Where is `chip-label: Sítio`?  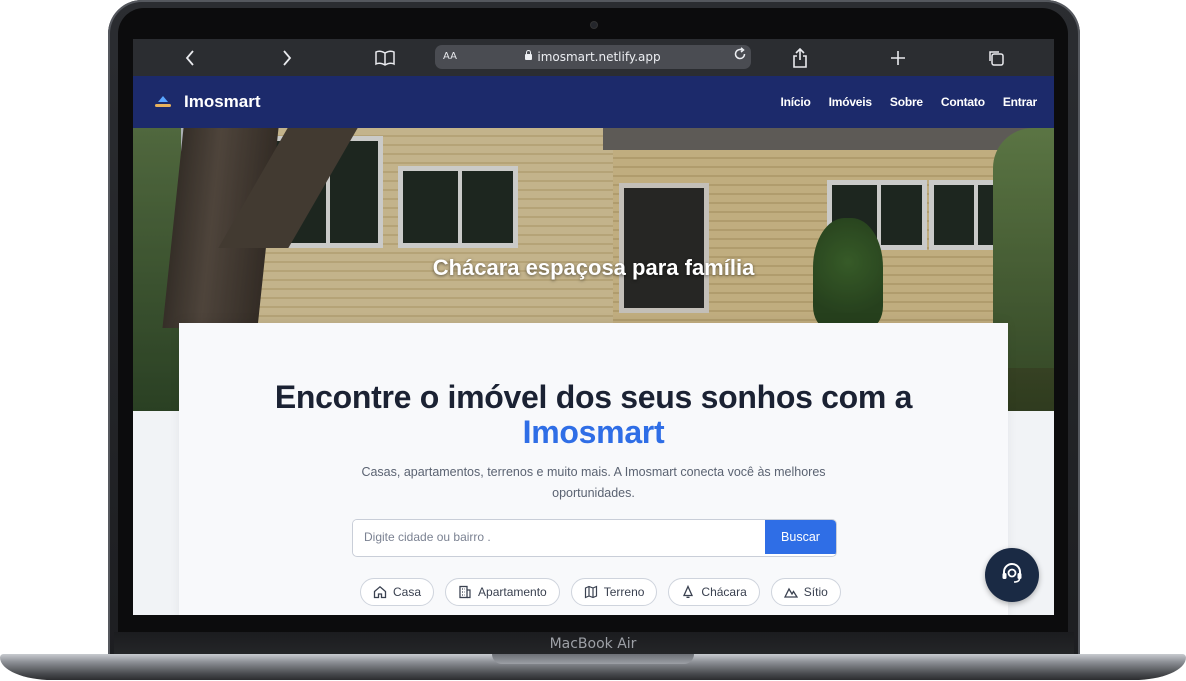
chip-label: Sítio is located at coordinates (815, 592).